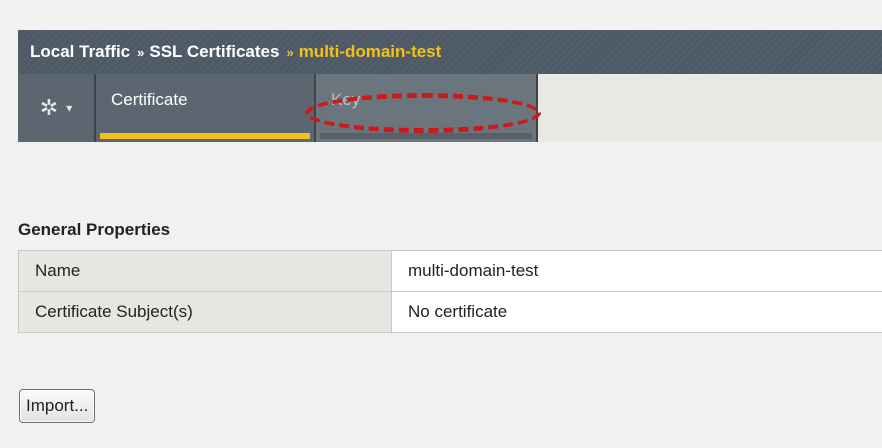 The height and width of the screenshot is (448, 882). I want to click on table-row: Certificate Subject(s) No certificate, so click(450, 312).